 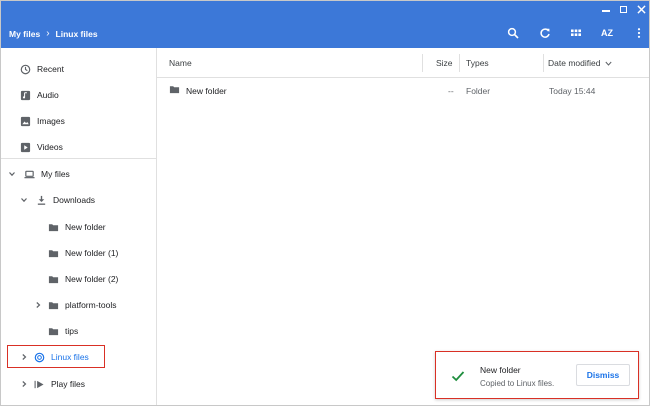 I want to click on sidebar-item-images: Images, so click(x=42, y=121).